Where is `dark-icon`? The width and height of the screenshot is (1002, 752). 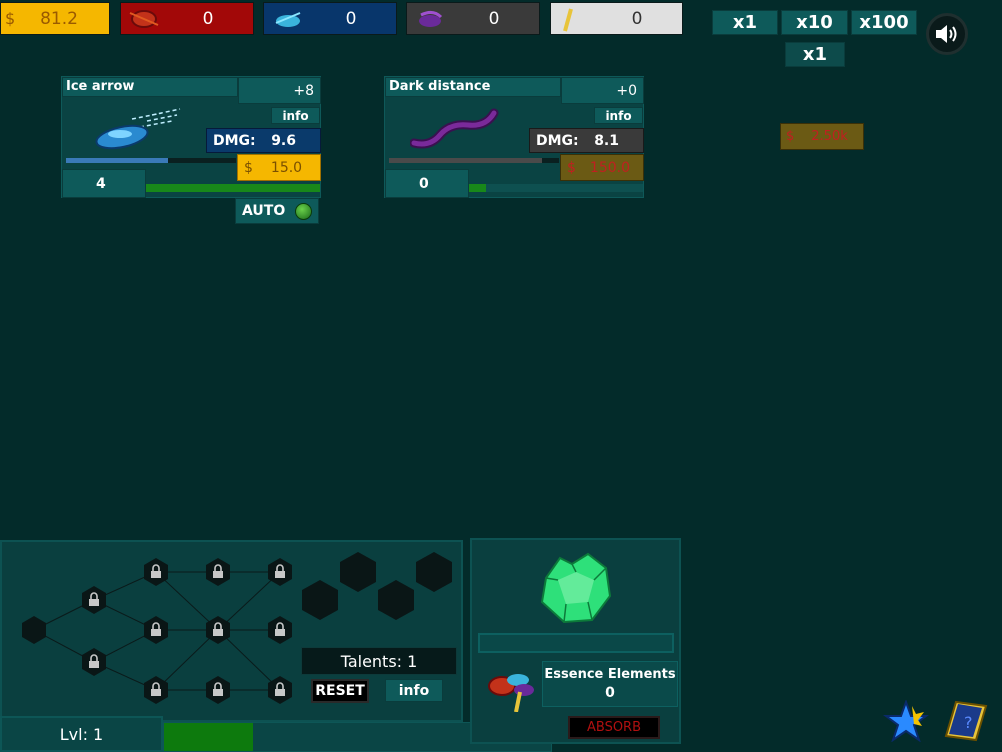 dark-icon is located at coordinates (431, 18).